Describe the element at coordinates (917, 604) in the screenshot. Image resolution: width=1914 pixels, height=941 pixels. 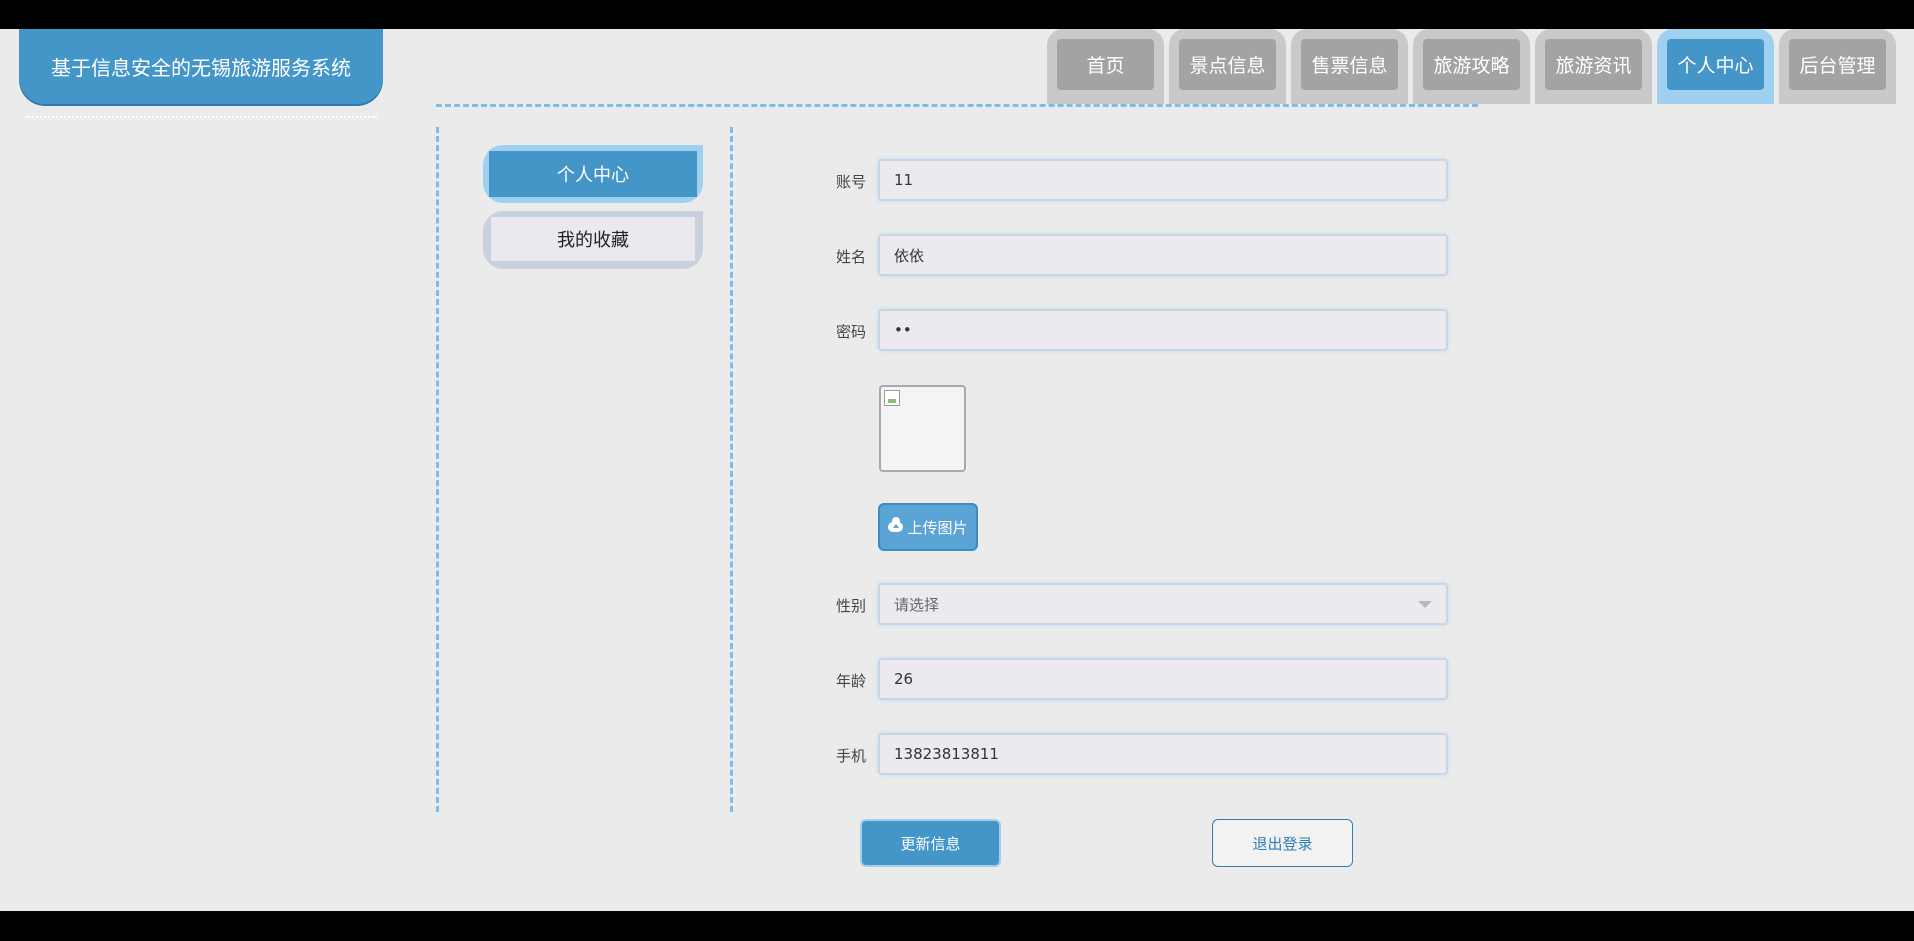
I see `gender-select-placeholder: 请选择` at that location.